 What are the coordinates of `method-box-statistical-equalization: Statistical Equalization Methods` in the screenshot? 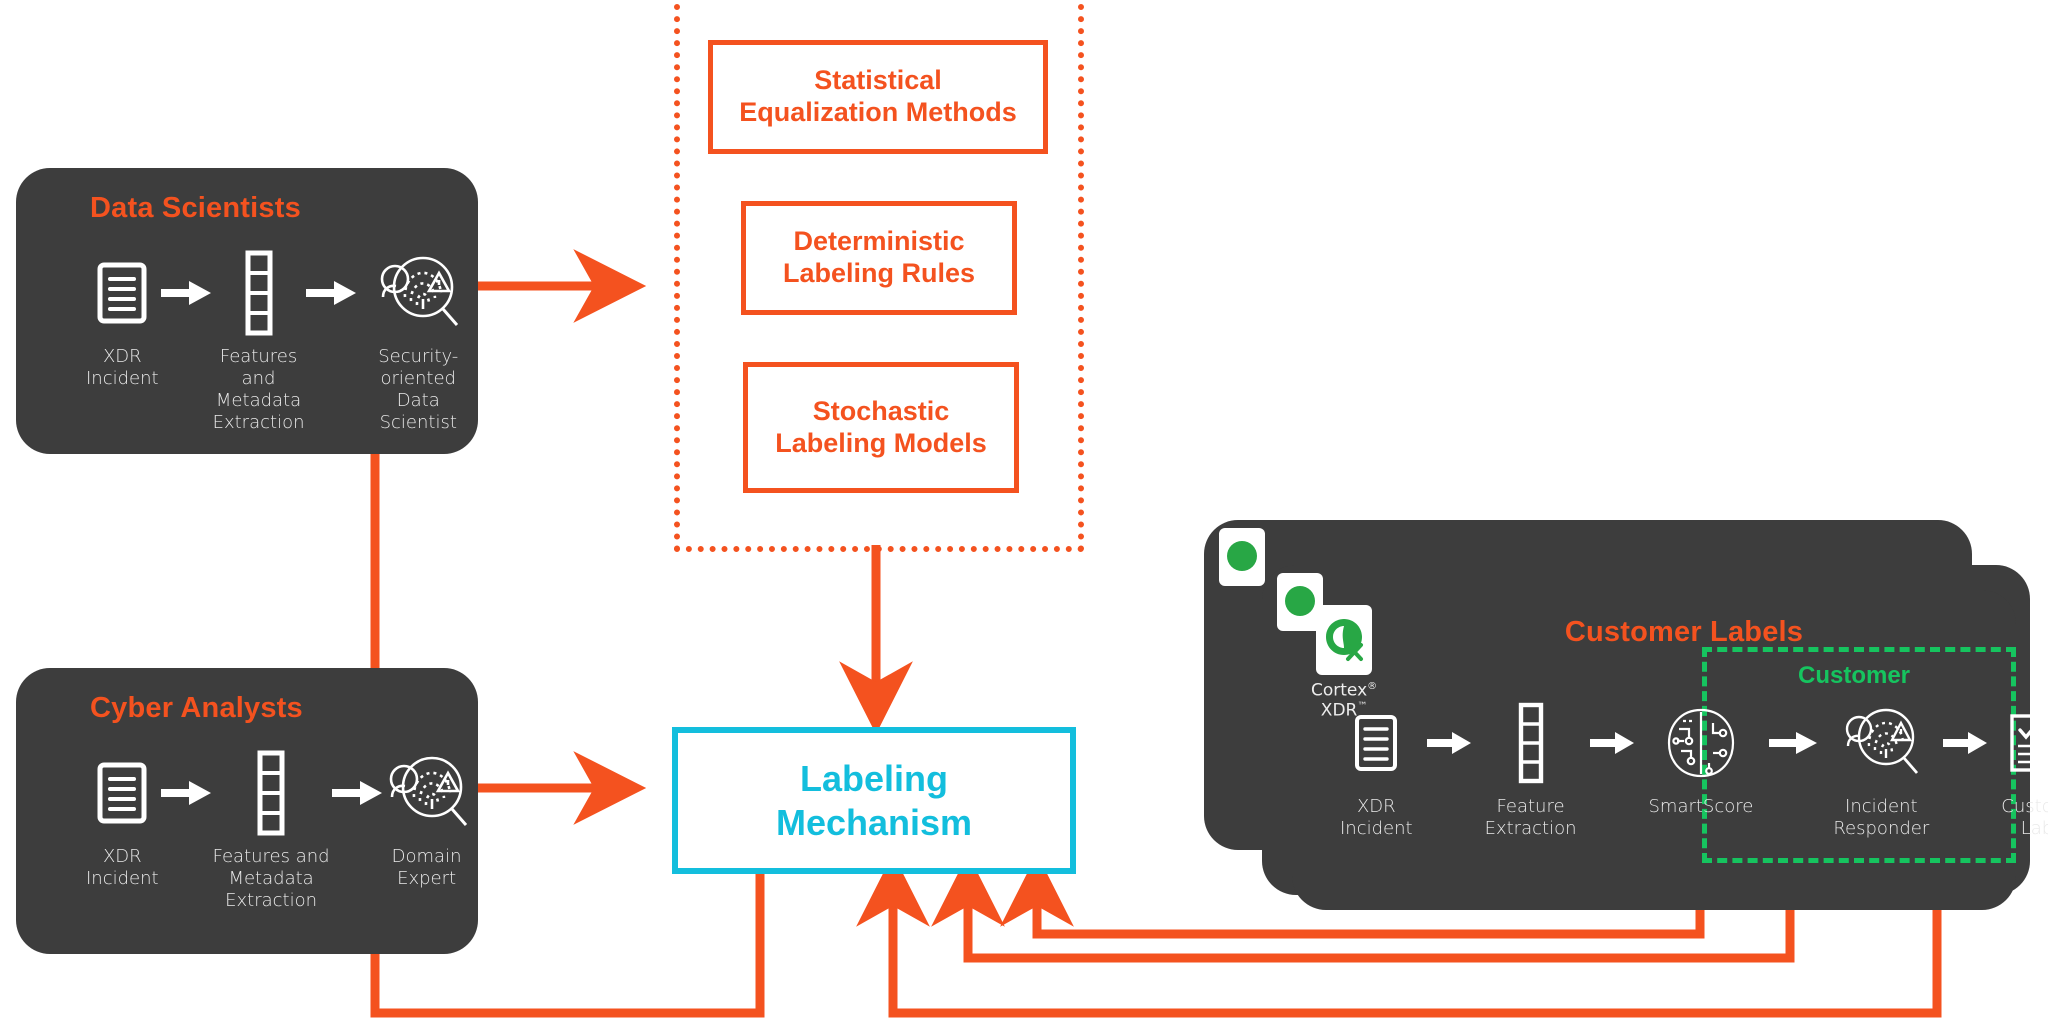 It's located at (878, 97).